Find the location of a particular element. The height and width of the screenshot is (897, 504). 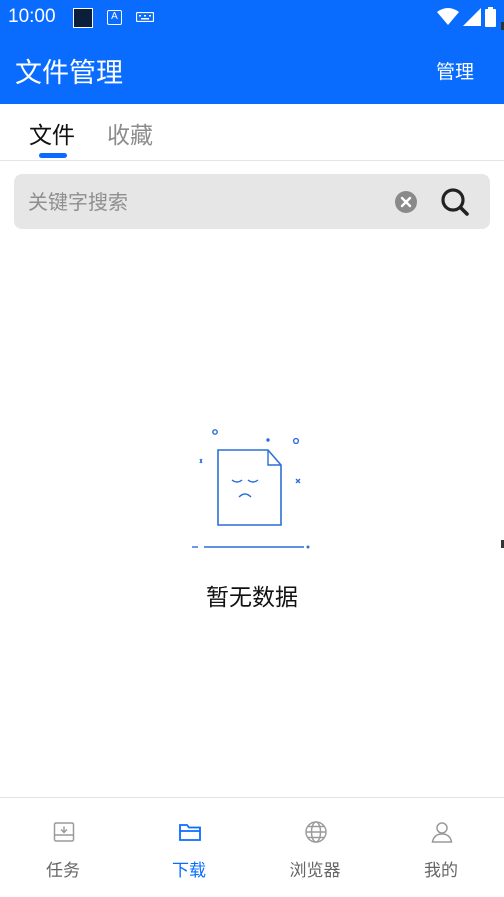

nav-label-downloads: 下载 is located at coordinates (189, 871).